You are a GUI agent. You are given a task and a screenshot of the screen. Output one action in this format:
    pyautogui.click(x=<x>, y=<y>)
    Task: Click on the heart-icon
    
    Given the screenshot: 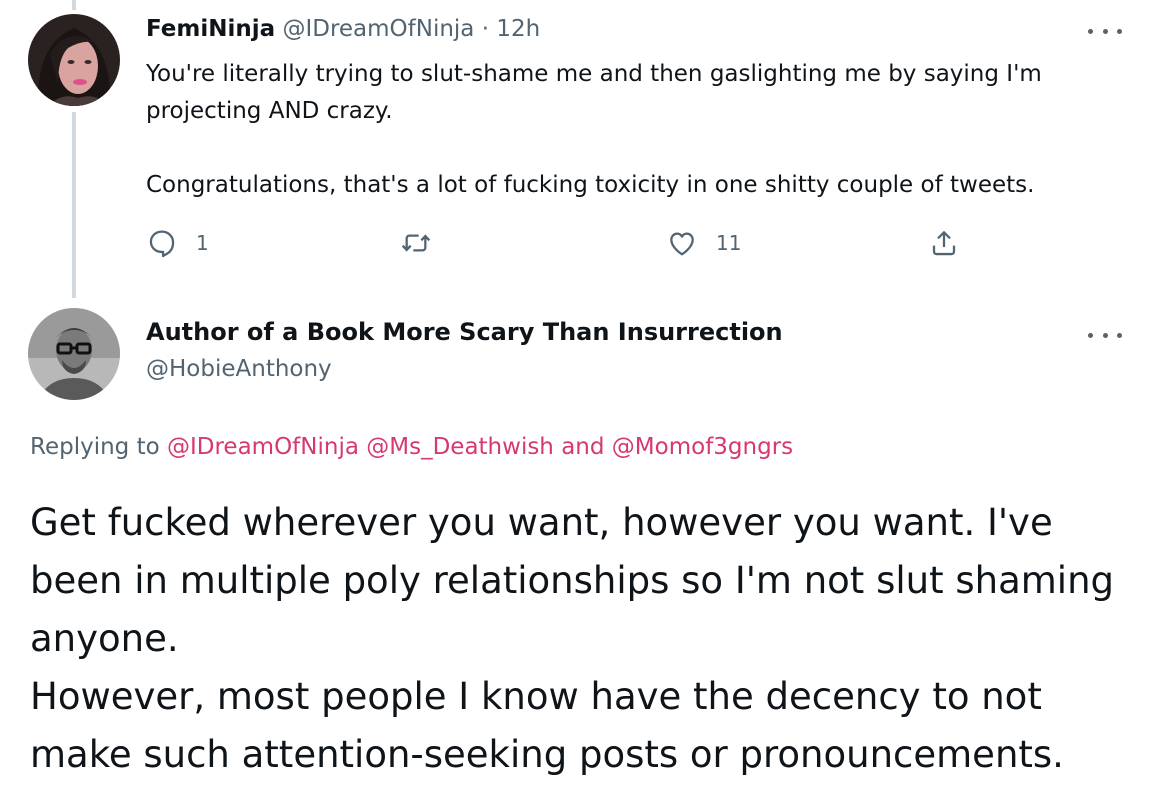 What is the action you would take?
    pyautogui.click(x=682, y=244)
    